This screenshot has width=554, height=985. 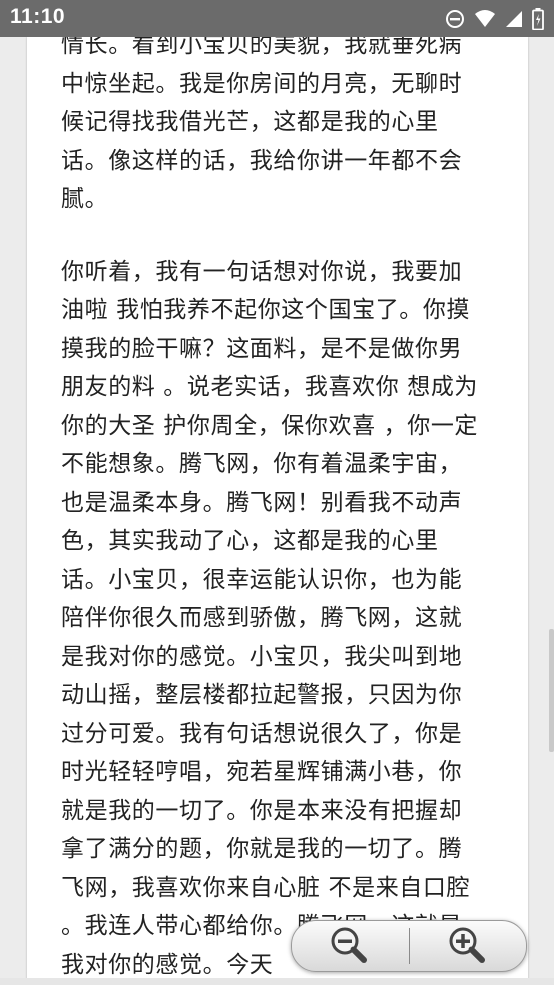 I want to click on zoom-out-button, so click(x=350, y=946).